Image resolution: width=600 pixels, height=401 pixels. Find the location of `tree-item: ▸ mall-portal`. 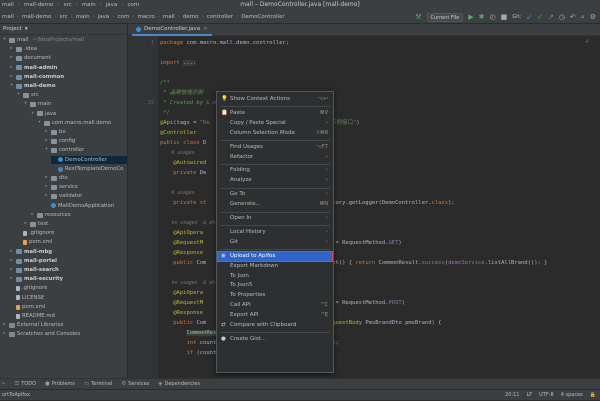

tree-item: ▸ mall-portal is located at coordinates (33, 261).